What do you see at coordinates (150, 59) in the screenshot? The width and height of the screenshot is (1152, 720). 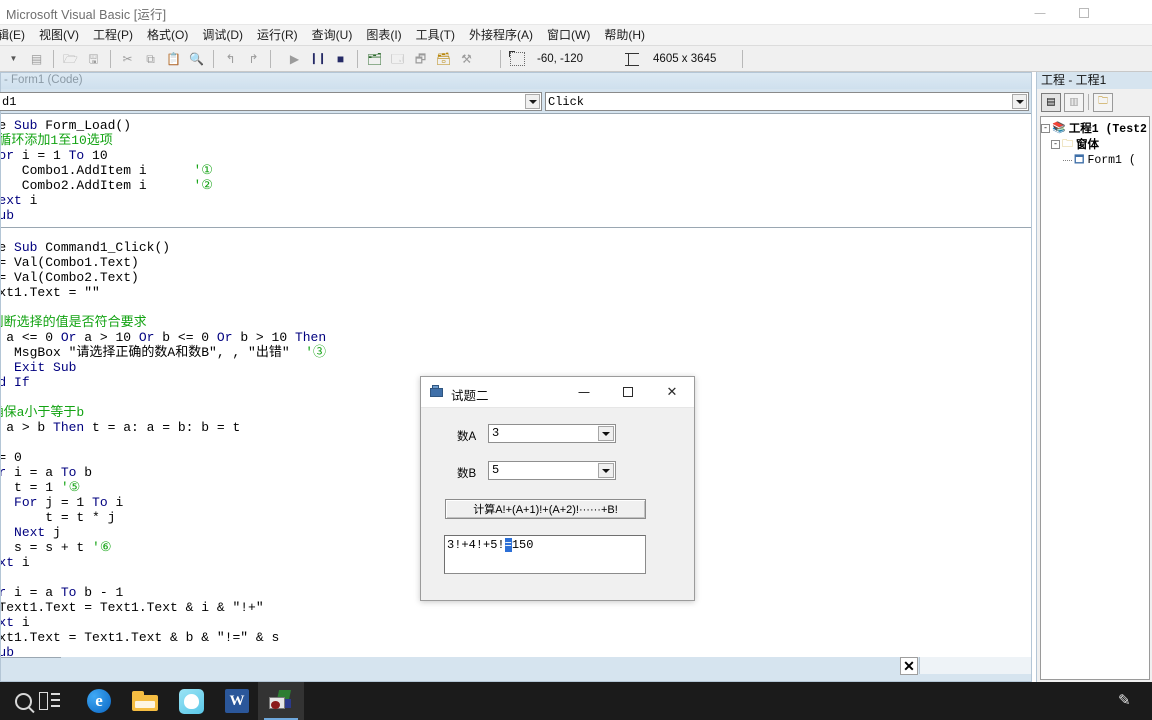 I see `copy-button: ⧉` at bounding box center [150, 59].